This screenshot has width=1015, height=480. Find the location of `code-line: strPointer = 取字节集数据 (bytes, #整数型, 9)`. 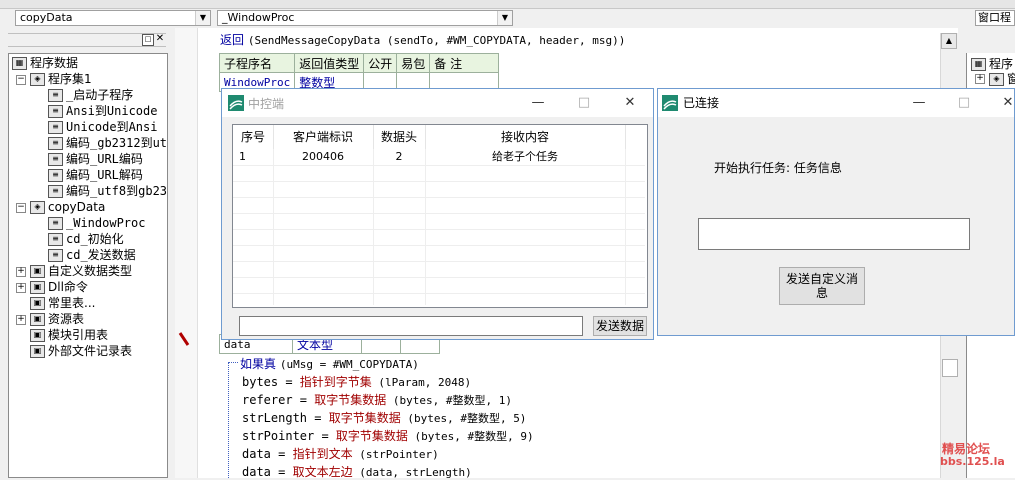

code-line: strPointer = 取字节集数据 (bytes, #整数型, 9) is located at coordinates (388, 435).